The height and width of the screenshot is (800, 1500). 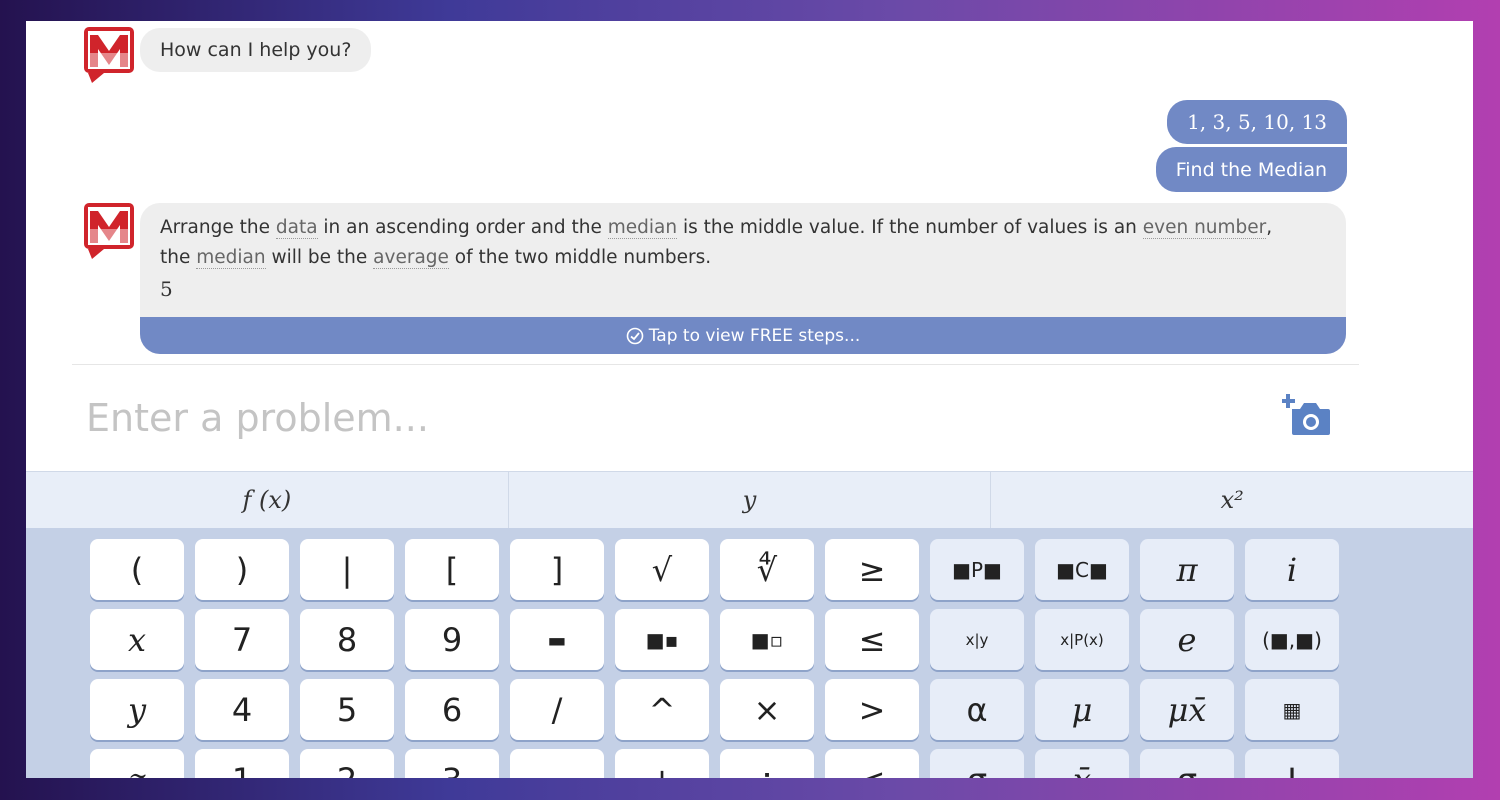 I want to click on greeting-bubble: How can I help you?, so click(x=256, y=50).